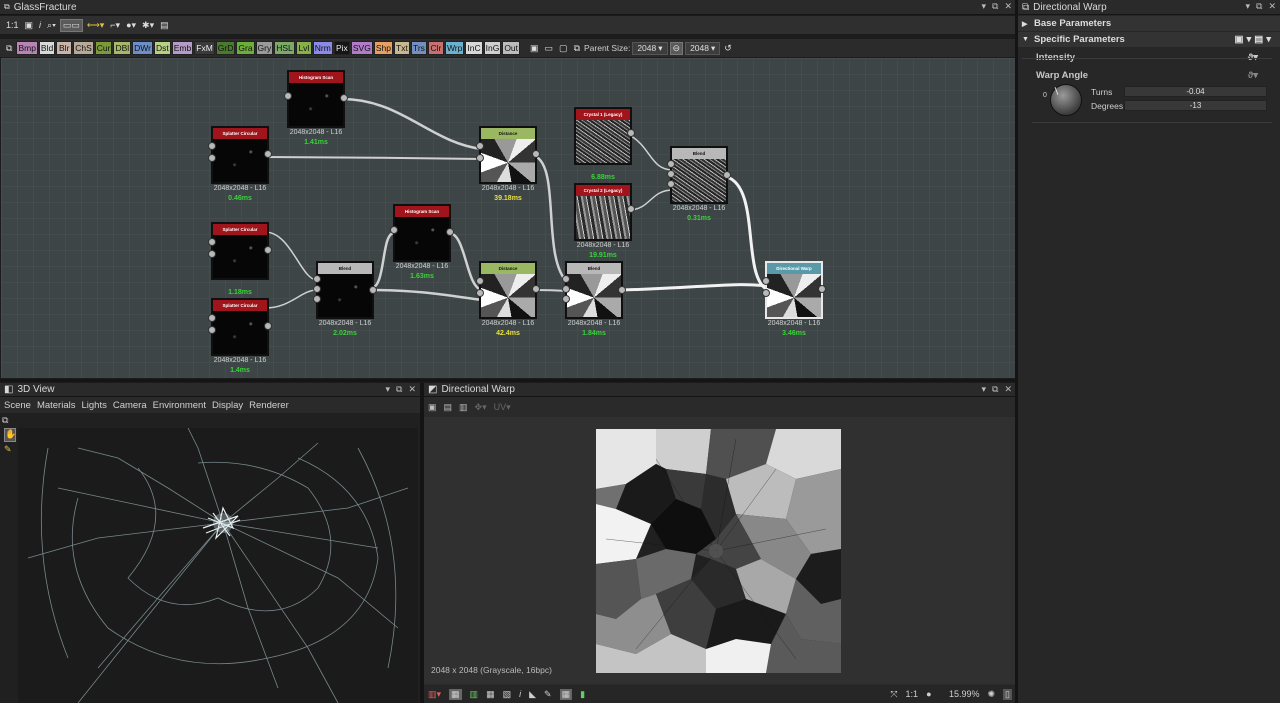 The height and width of the screenshot is (703, 1280). I want to click on graph-node-splatter2: Splatter Circular, so click(240, 251).